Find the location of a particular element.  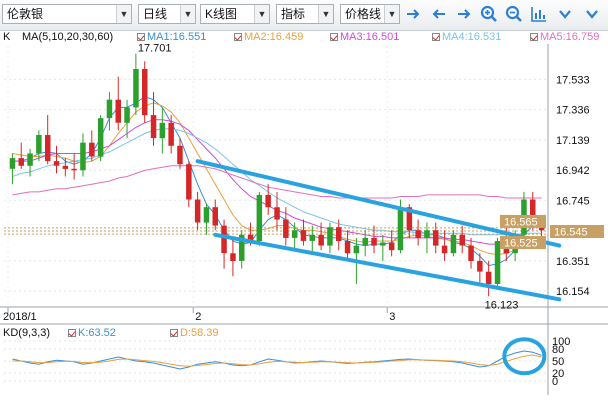

ma4-legend: MA4:16.531 is located at coordinates (466, 37).